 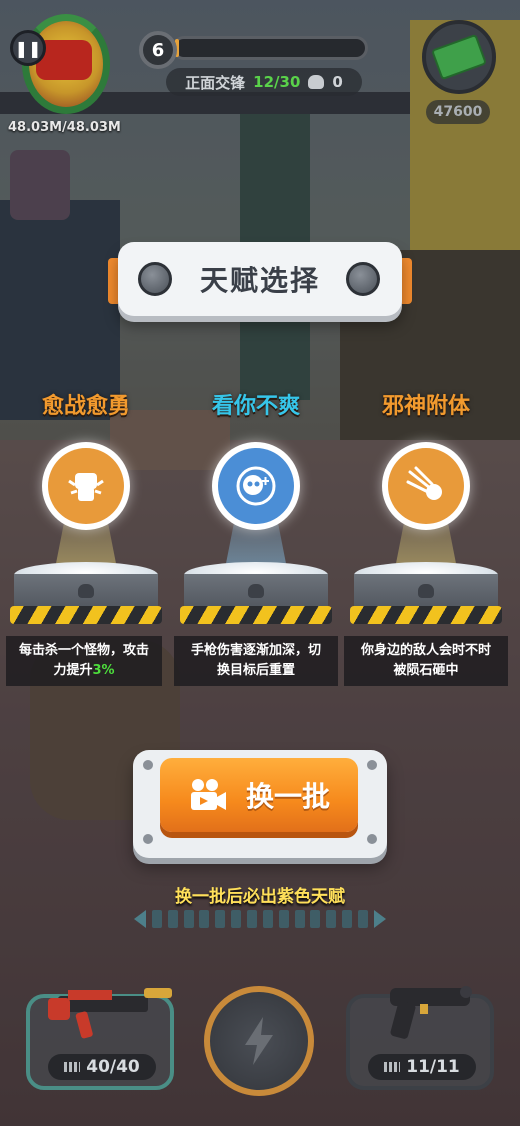 I want to click on money-amount: 47600, so click(x=458, y=112).